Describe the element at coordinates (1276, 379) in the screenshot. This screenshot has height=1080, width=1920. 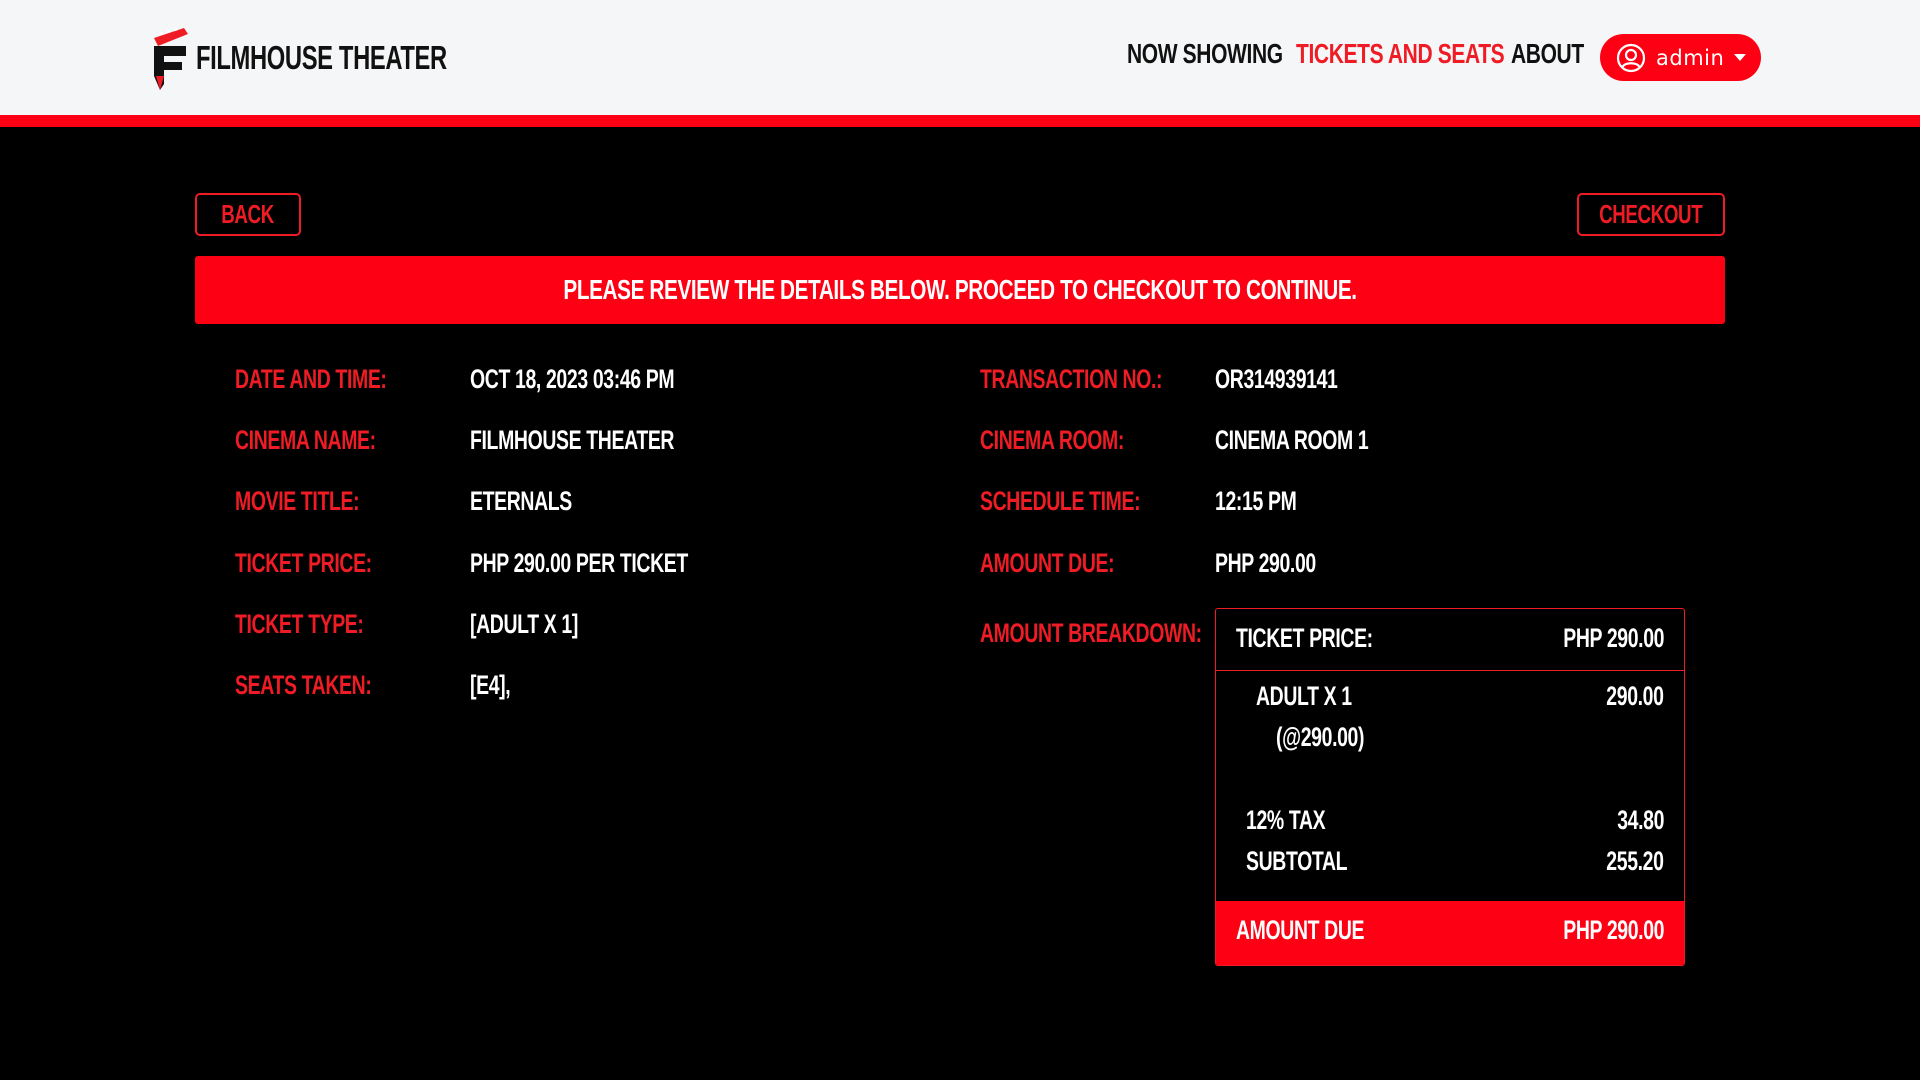
I see `transaction-no-value: OR314939141` at that location.